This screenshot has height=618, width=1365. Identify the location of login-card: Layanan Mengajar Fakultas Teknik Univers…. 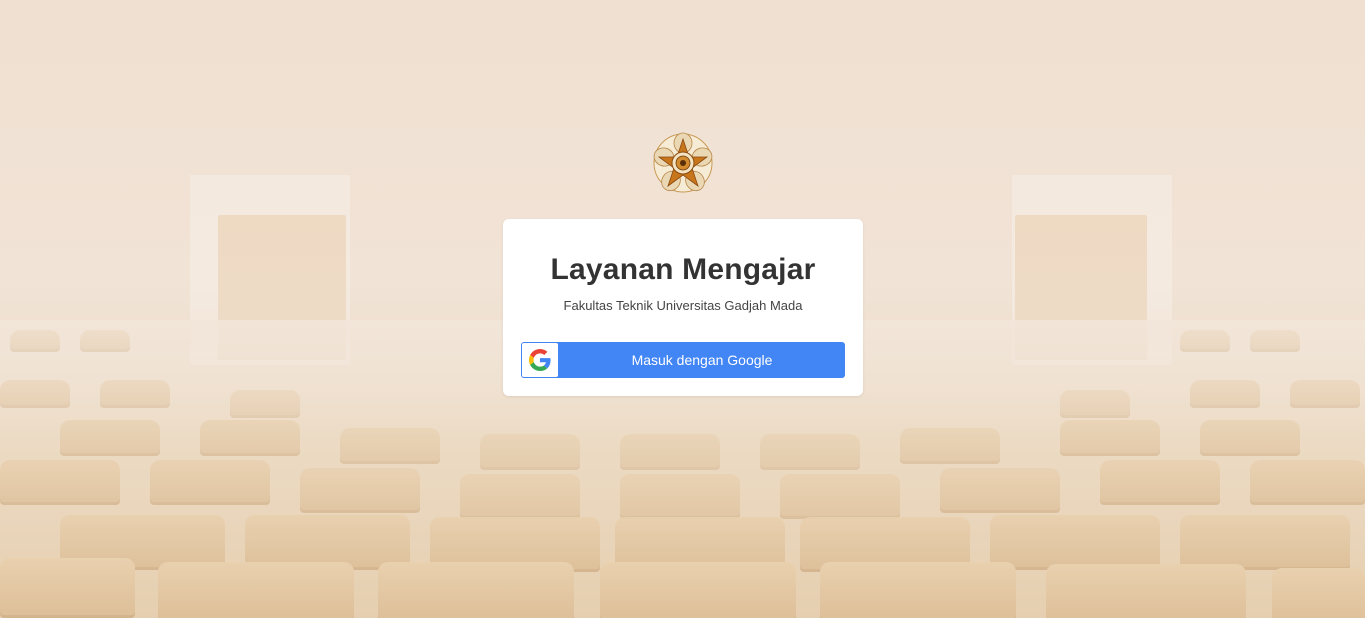
(683, 307).